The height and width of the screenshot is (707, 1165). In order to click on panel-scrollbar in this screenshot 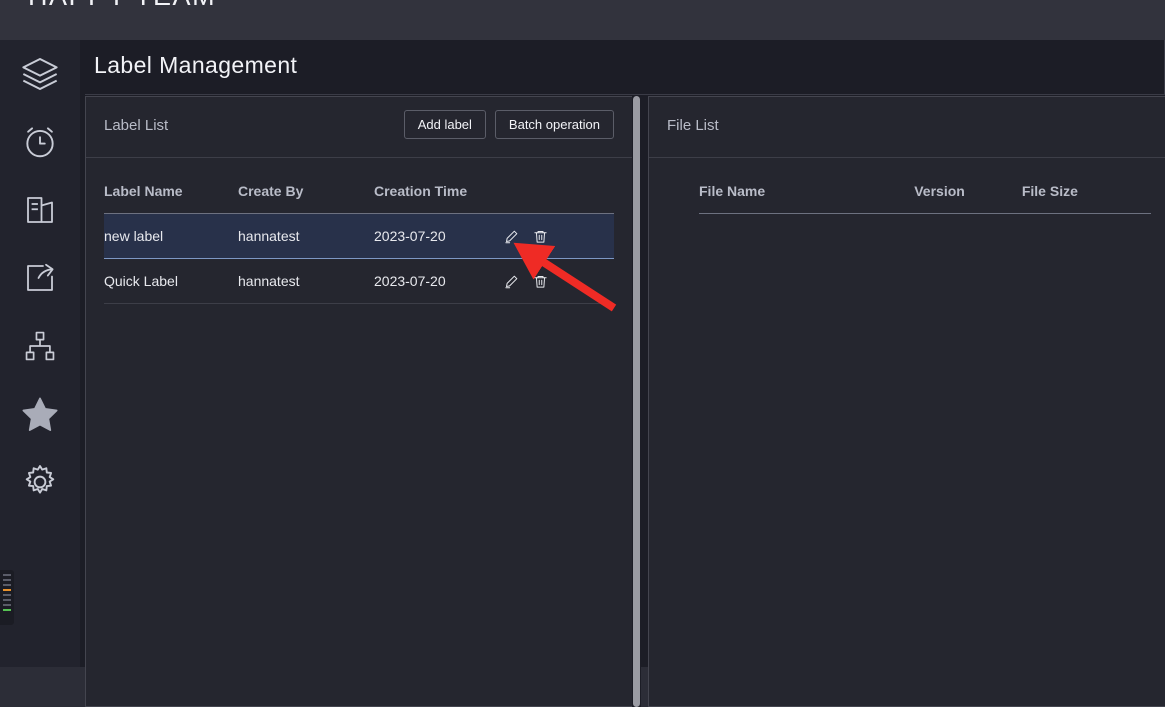, I will do `click(636, 401)`.